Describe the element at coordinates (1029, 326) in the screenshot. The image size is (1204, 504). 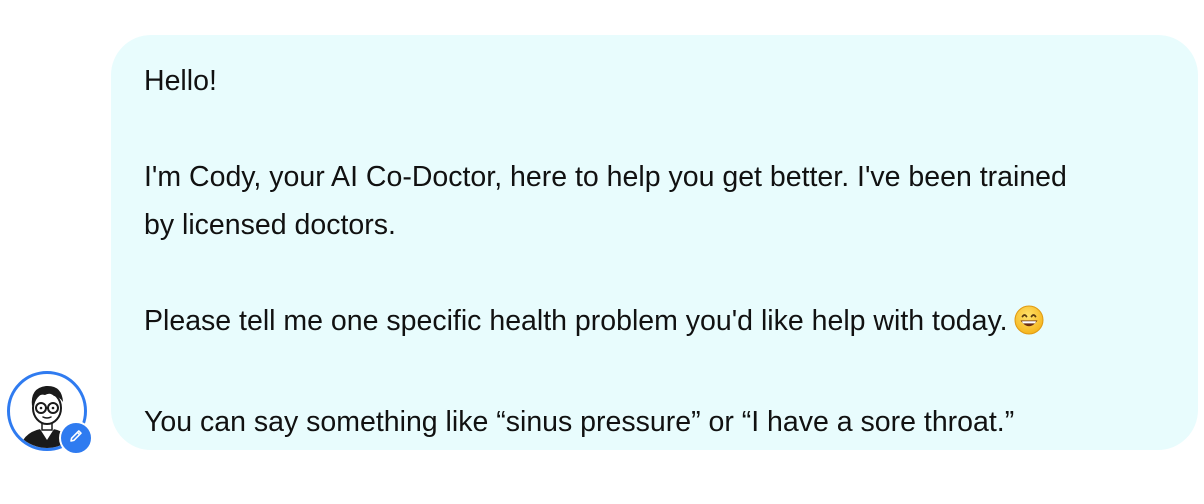
I see `grinning-face-icon` at that location.